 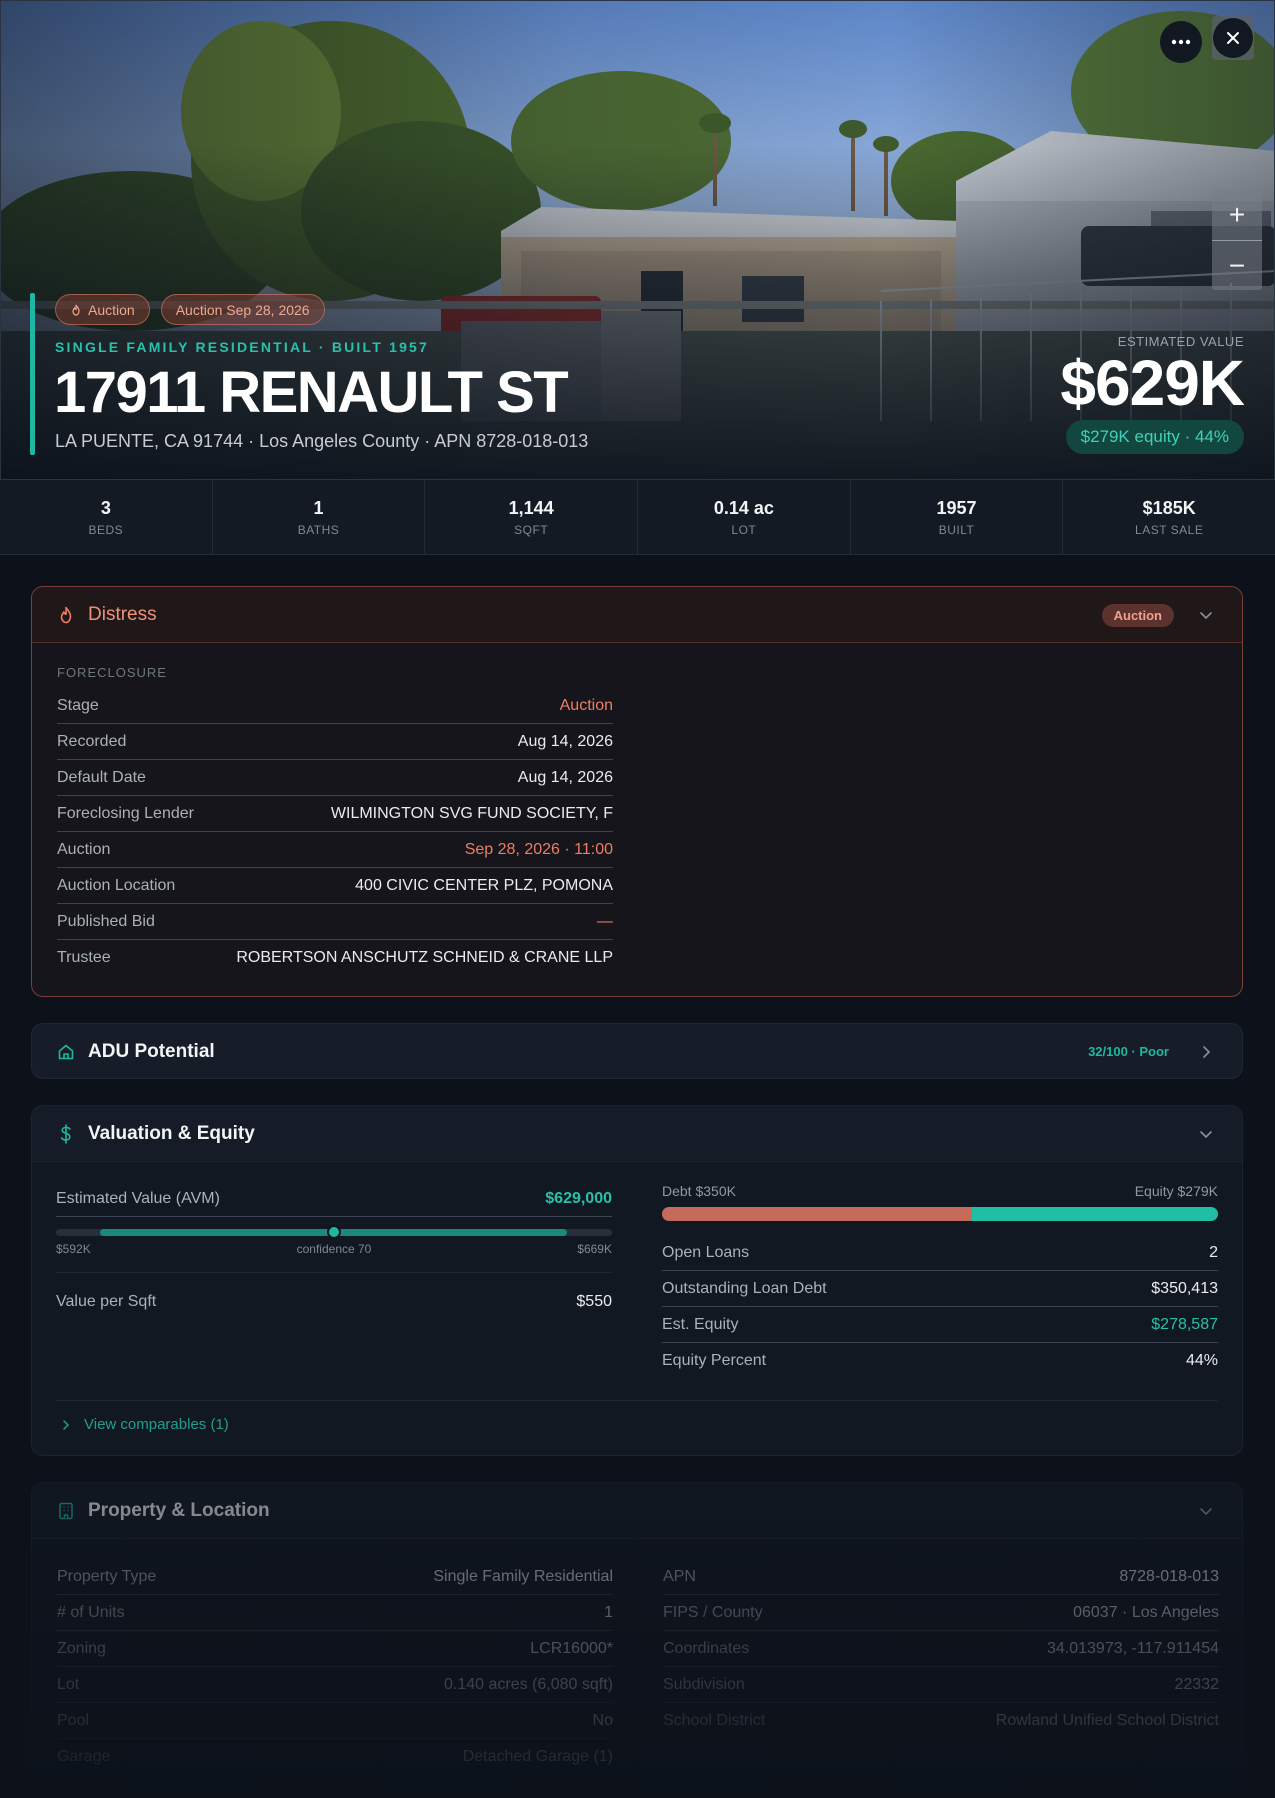 I want to click on avm-range-bar, so click(x=334, y=1232).